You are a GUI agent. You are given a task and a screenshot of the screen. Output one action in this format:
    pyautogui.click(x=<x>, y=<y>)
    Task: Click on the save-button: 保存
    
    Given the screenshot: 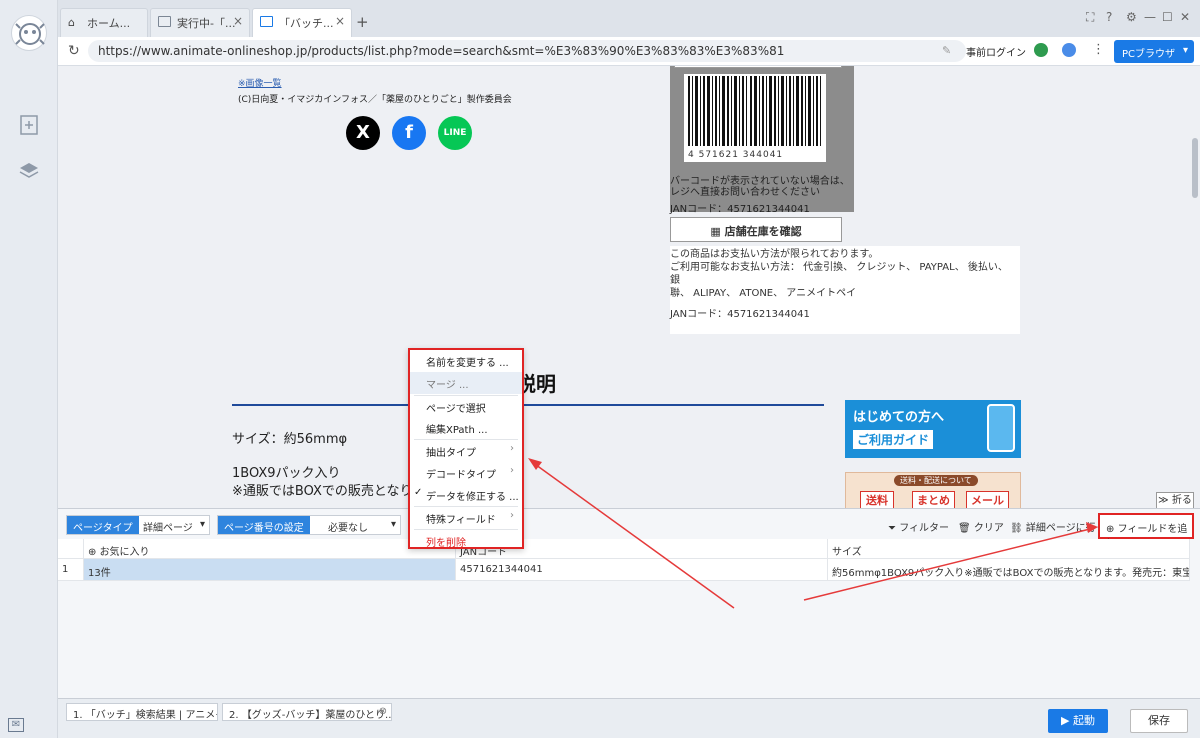 What is the action you would take?
    pyautogui.click(x=1159, y=721)
    